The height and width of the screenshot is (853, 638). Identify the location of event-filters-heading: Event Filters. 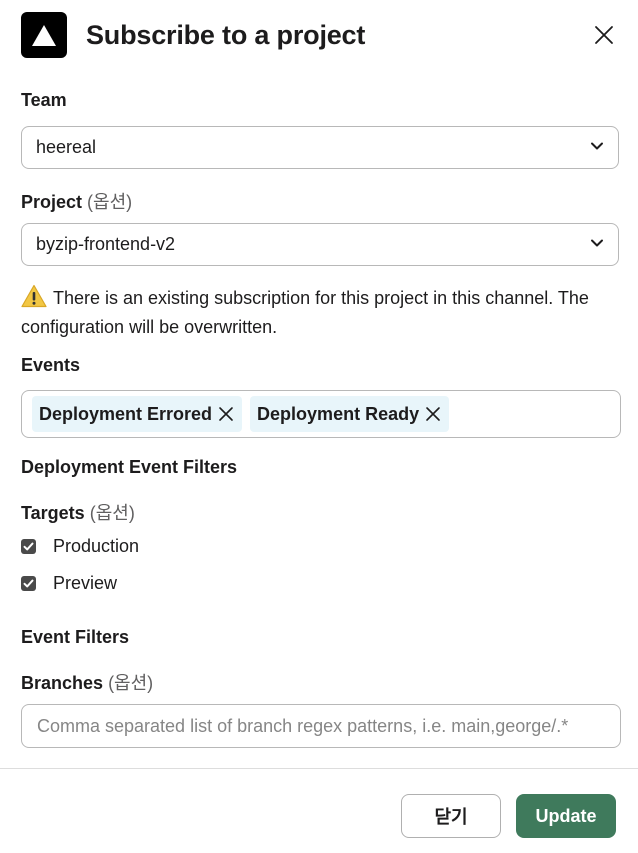
(75, 637).